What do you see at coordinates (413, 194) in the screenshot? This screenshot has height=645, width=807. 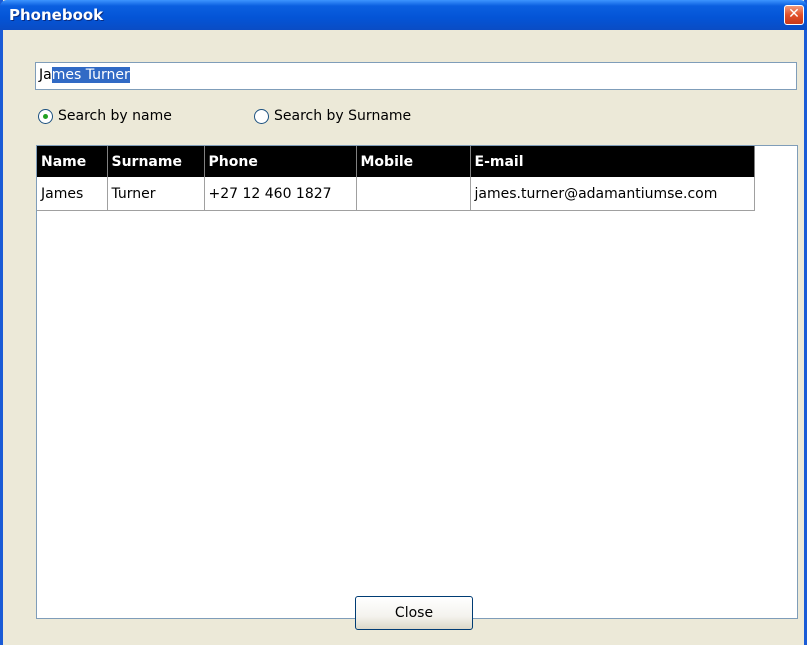 I see `cell-mobile` at bounding box center [413, 194].